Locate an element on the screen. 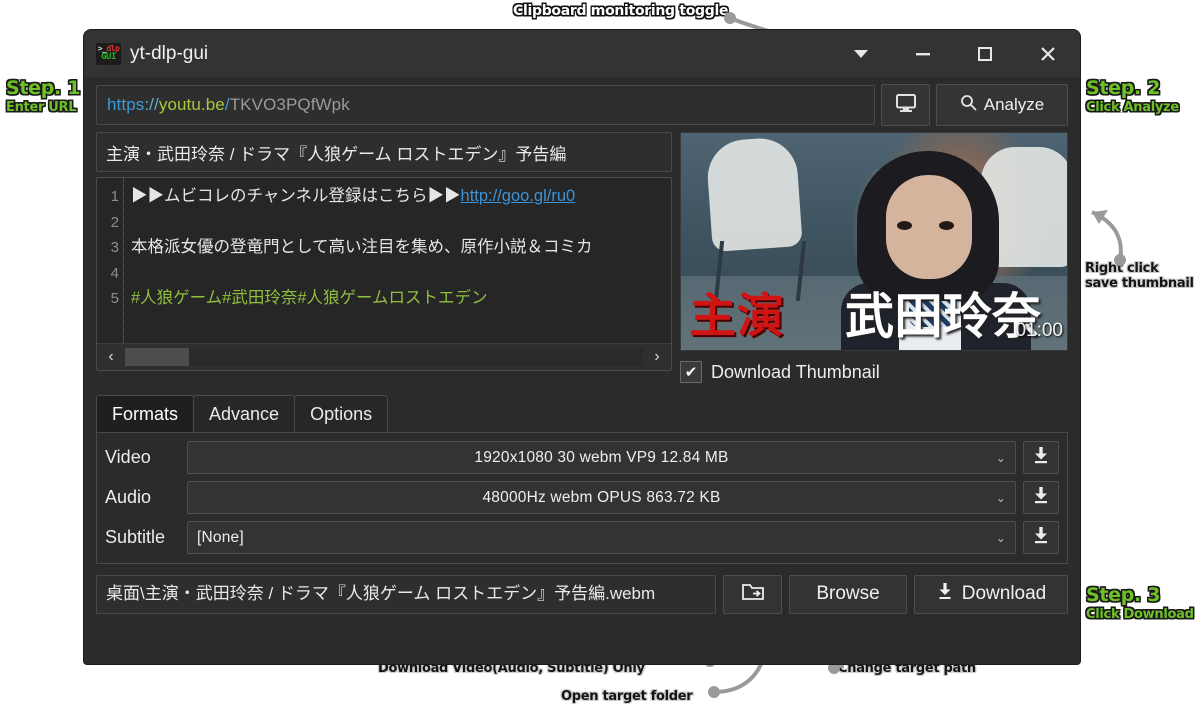 The image size is (1201, 712). video-label: Video is located at coordinates (128, 457).